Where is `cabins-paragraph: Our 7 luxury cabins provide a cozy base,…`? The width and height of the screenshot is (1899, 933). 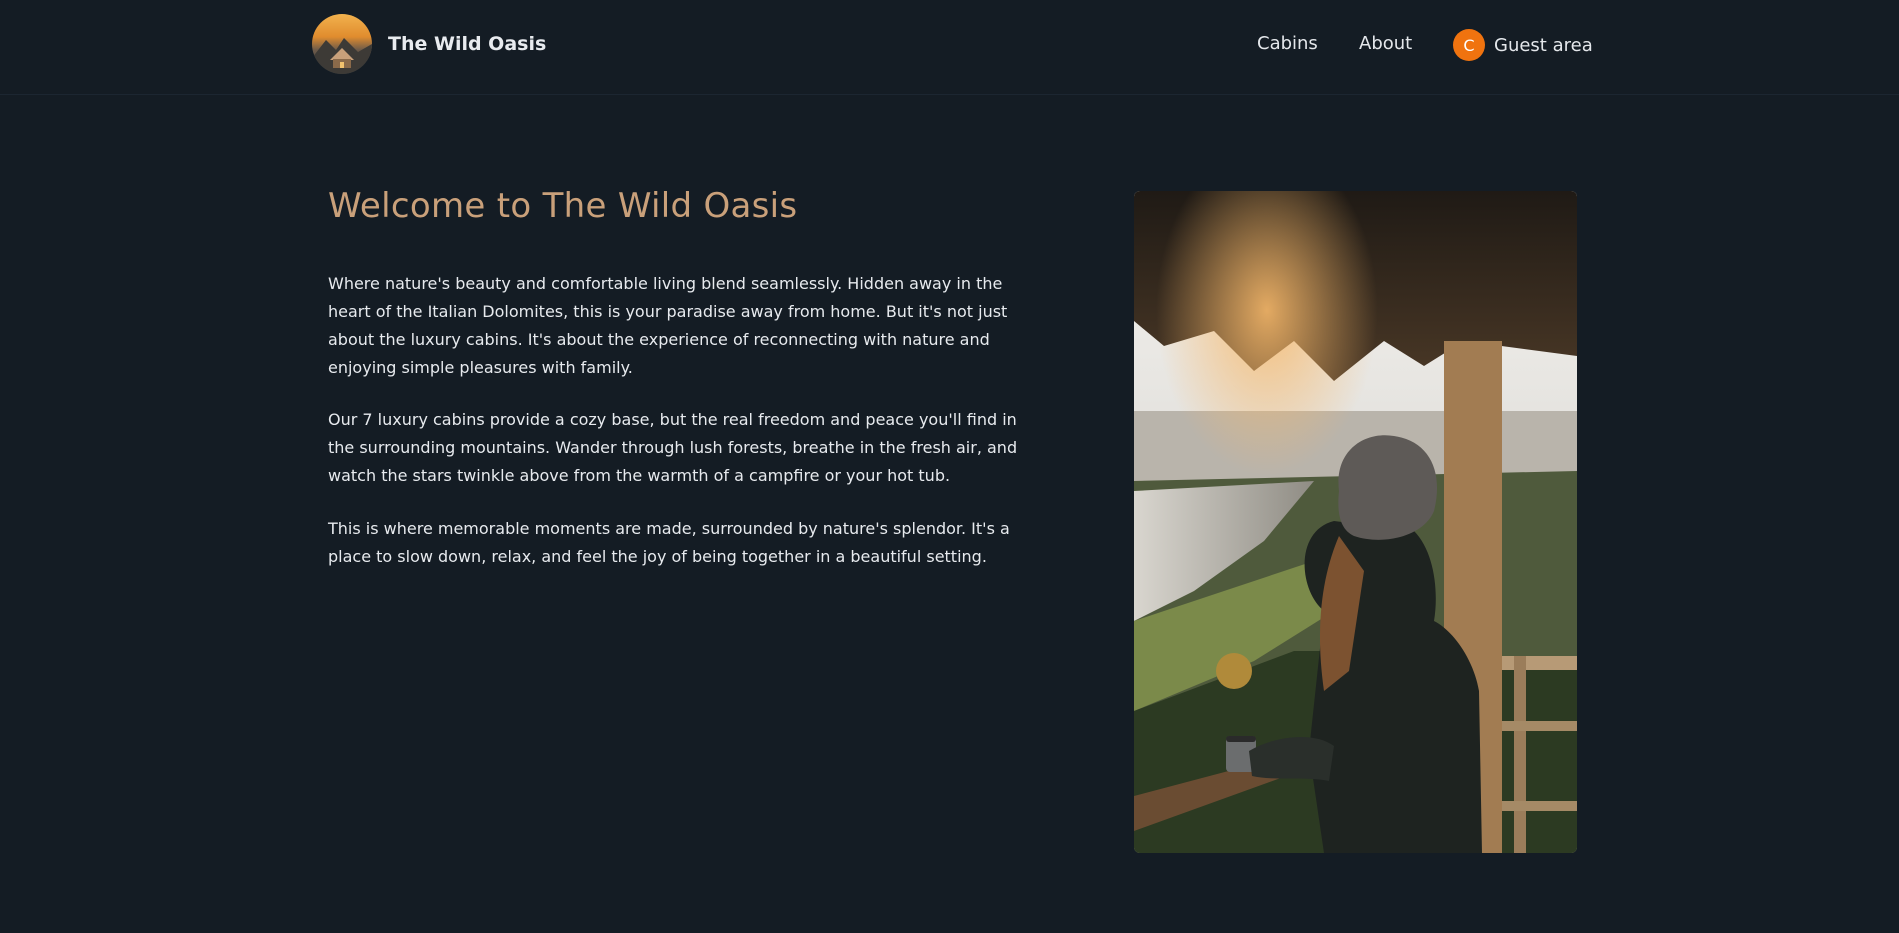
cabins-paragraph: Our 7 luxury cabins provide a cozy base,… is located at coordinates (673, 447).